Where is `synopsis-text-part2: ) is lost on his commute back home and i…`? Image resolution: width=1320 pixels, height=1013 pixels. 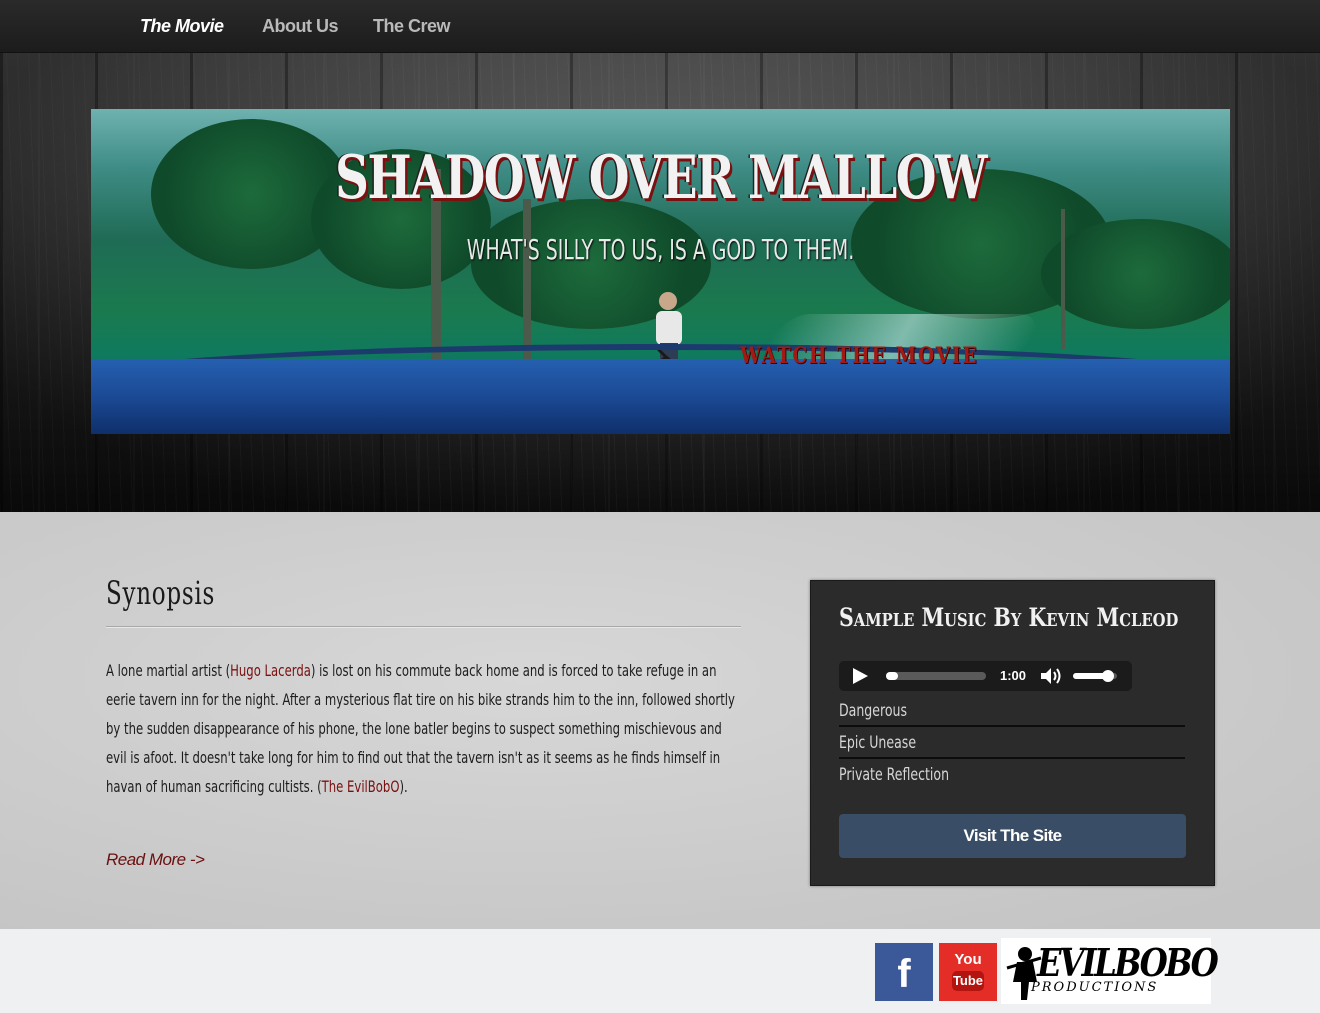
synopsis-text-part2: ) is lost on his commute back home and i… is located at coordinates (420, 728).